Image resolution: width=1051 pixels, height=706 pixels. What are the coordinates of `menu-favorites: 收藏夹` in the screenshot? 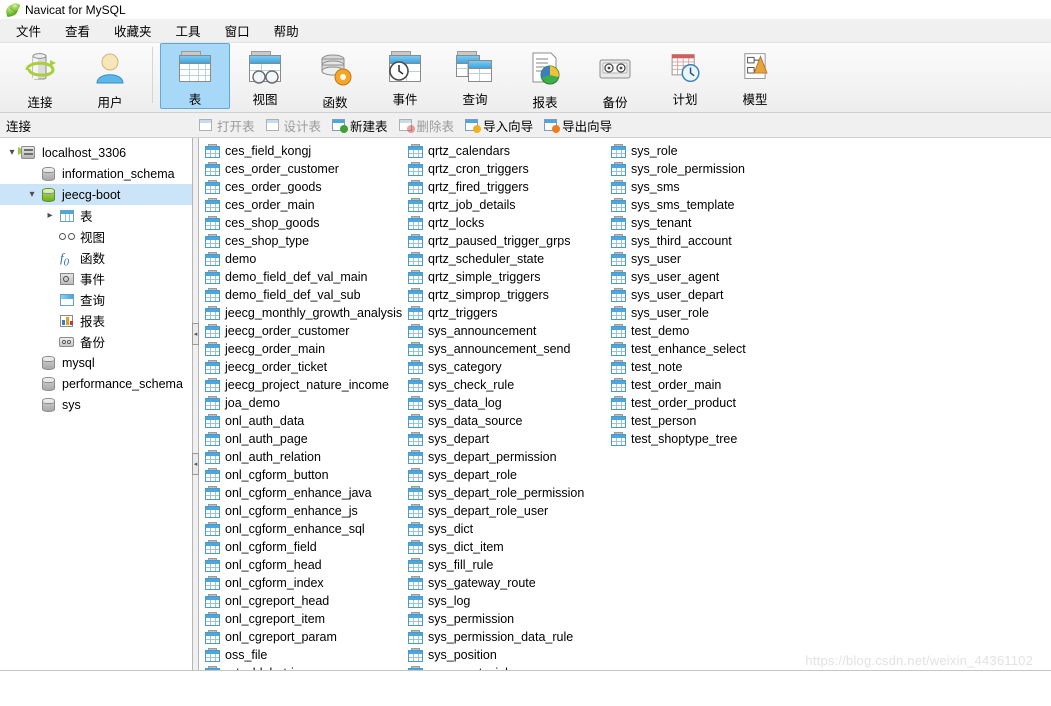 It's located at (133, 30).